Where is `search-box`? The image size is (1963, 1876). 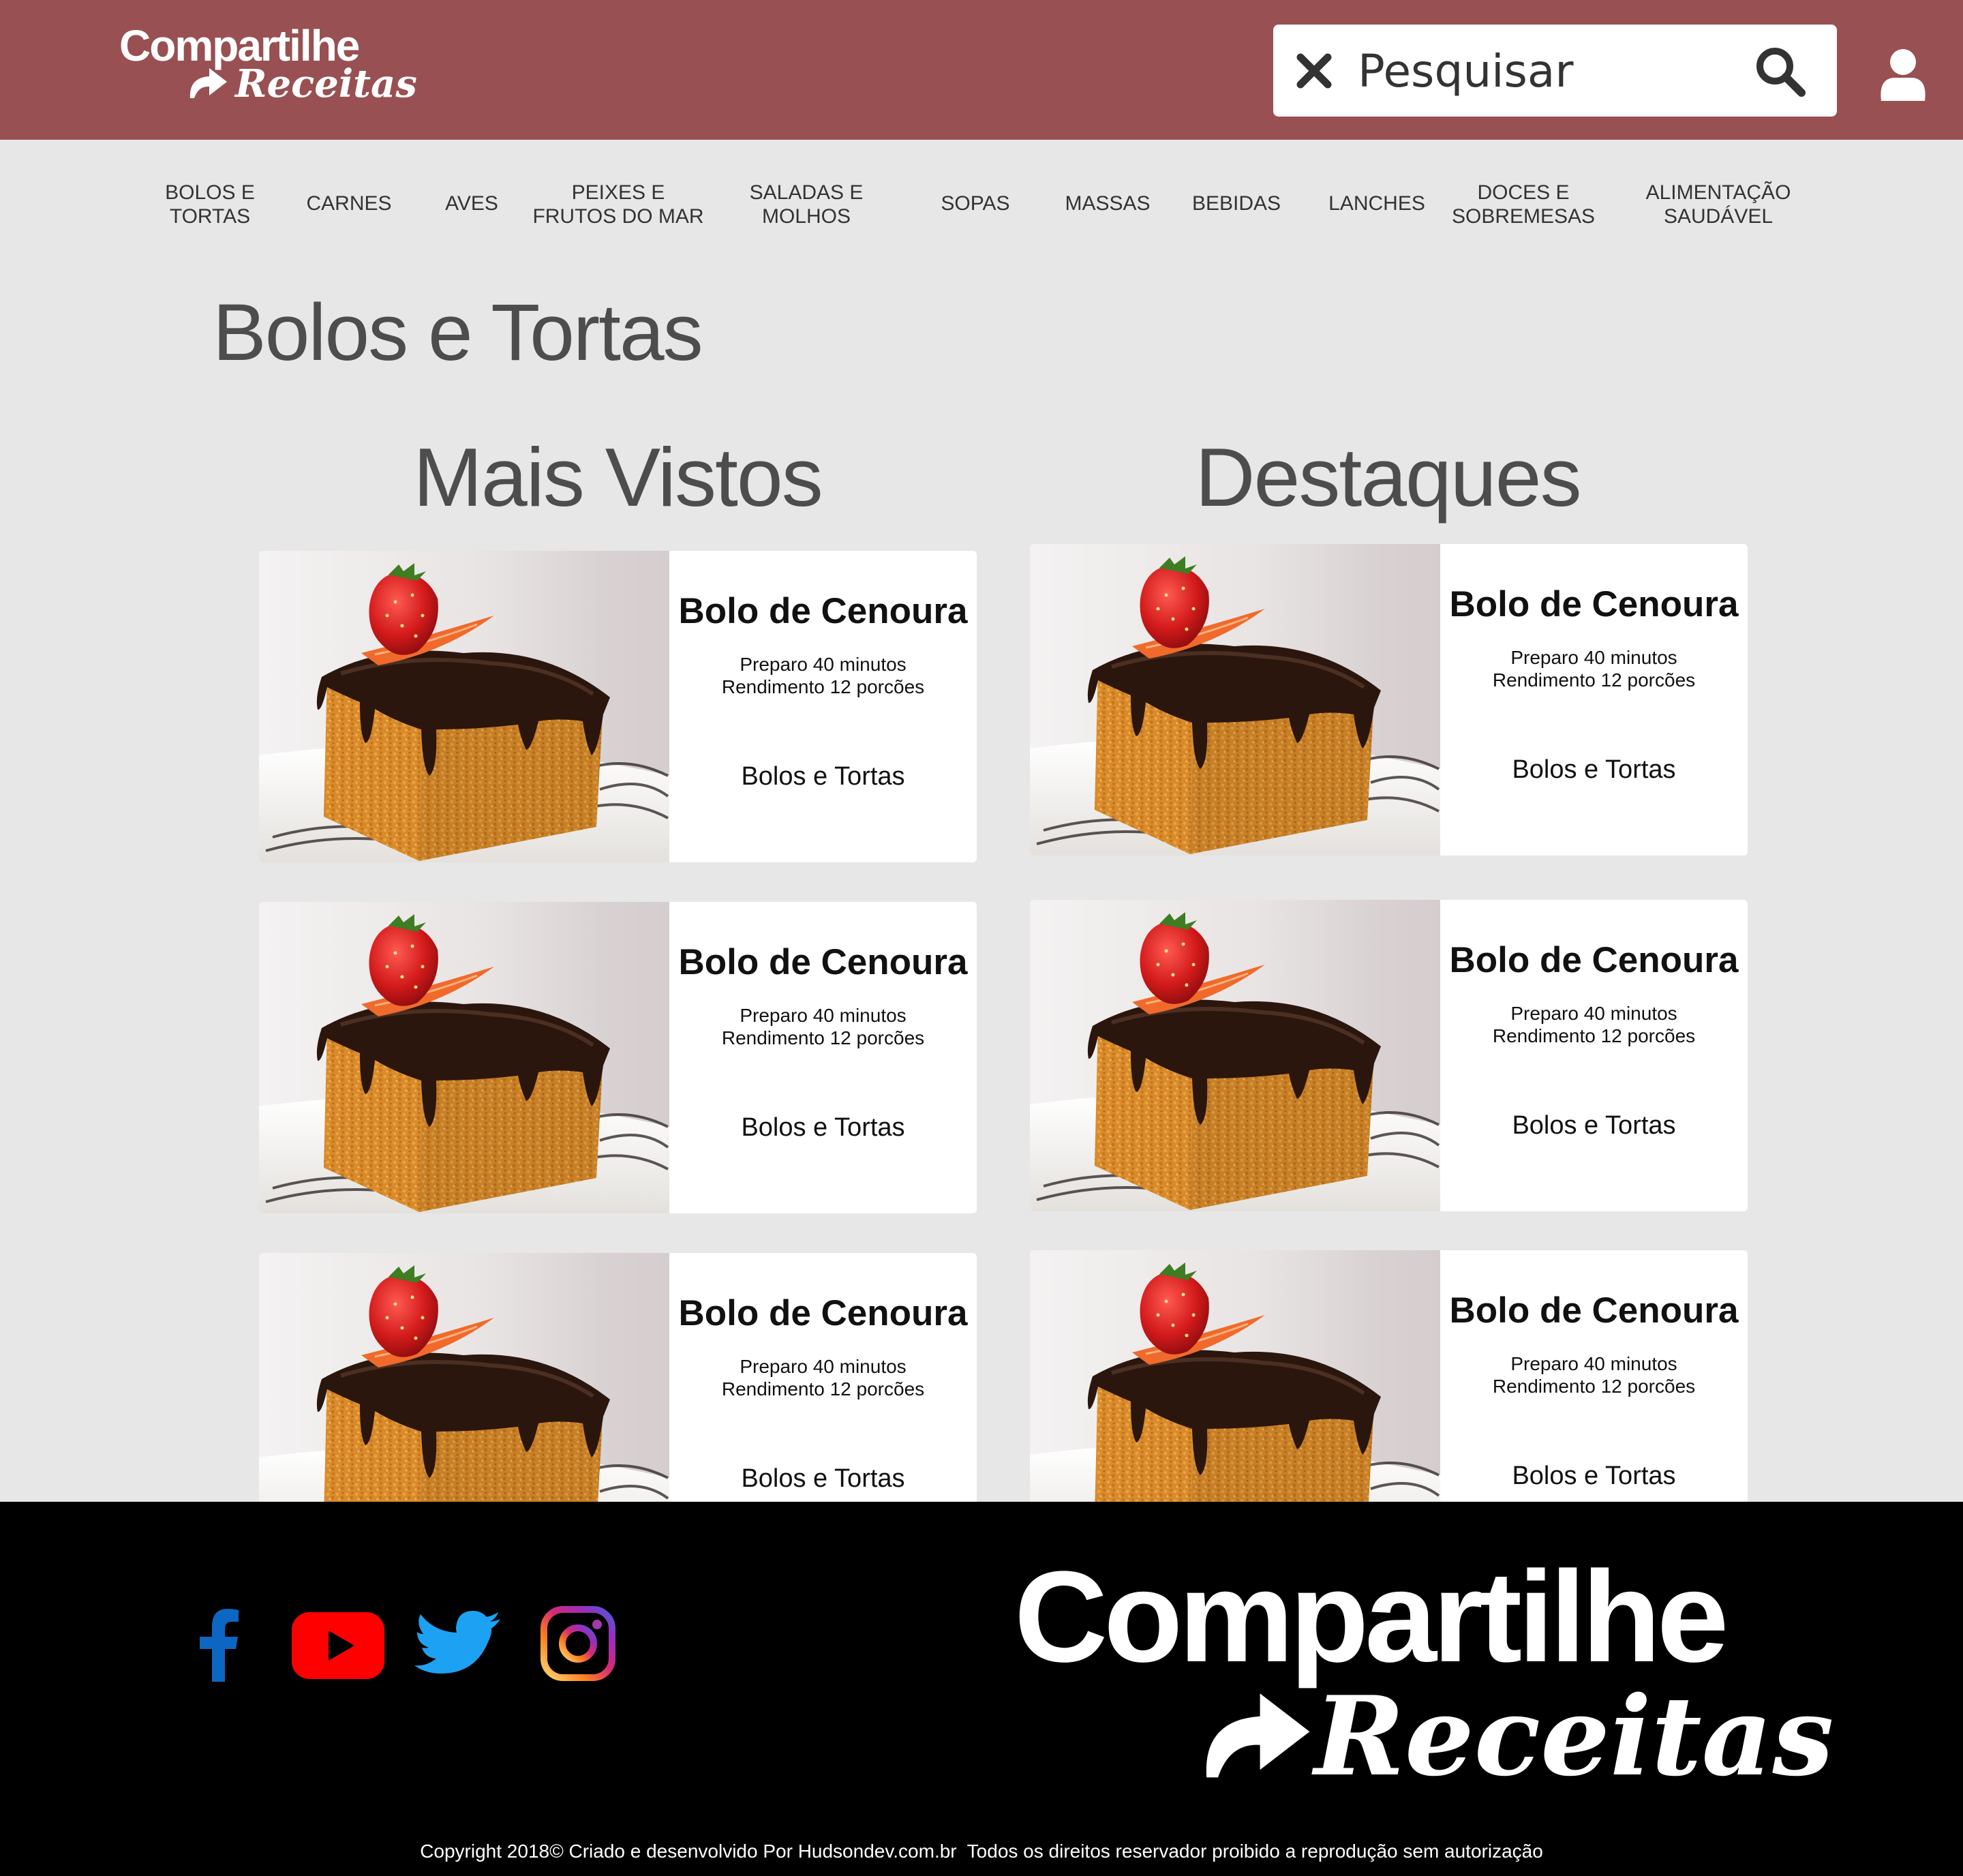 search-box is located at coordinates (1555, 71).